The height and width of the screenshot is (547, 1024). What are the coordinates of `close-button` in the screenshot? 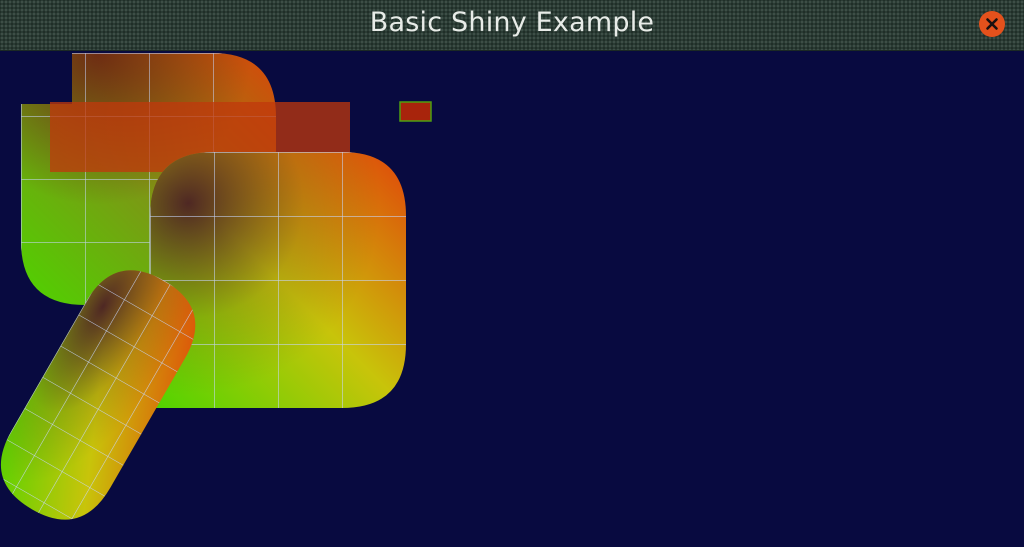 It's located at (992, 24).